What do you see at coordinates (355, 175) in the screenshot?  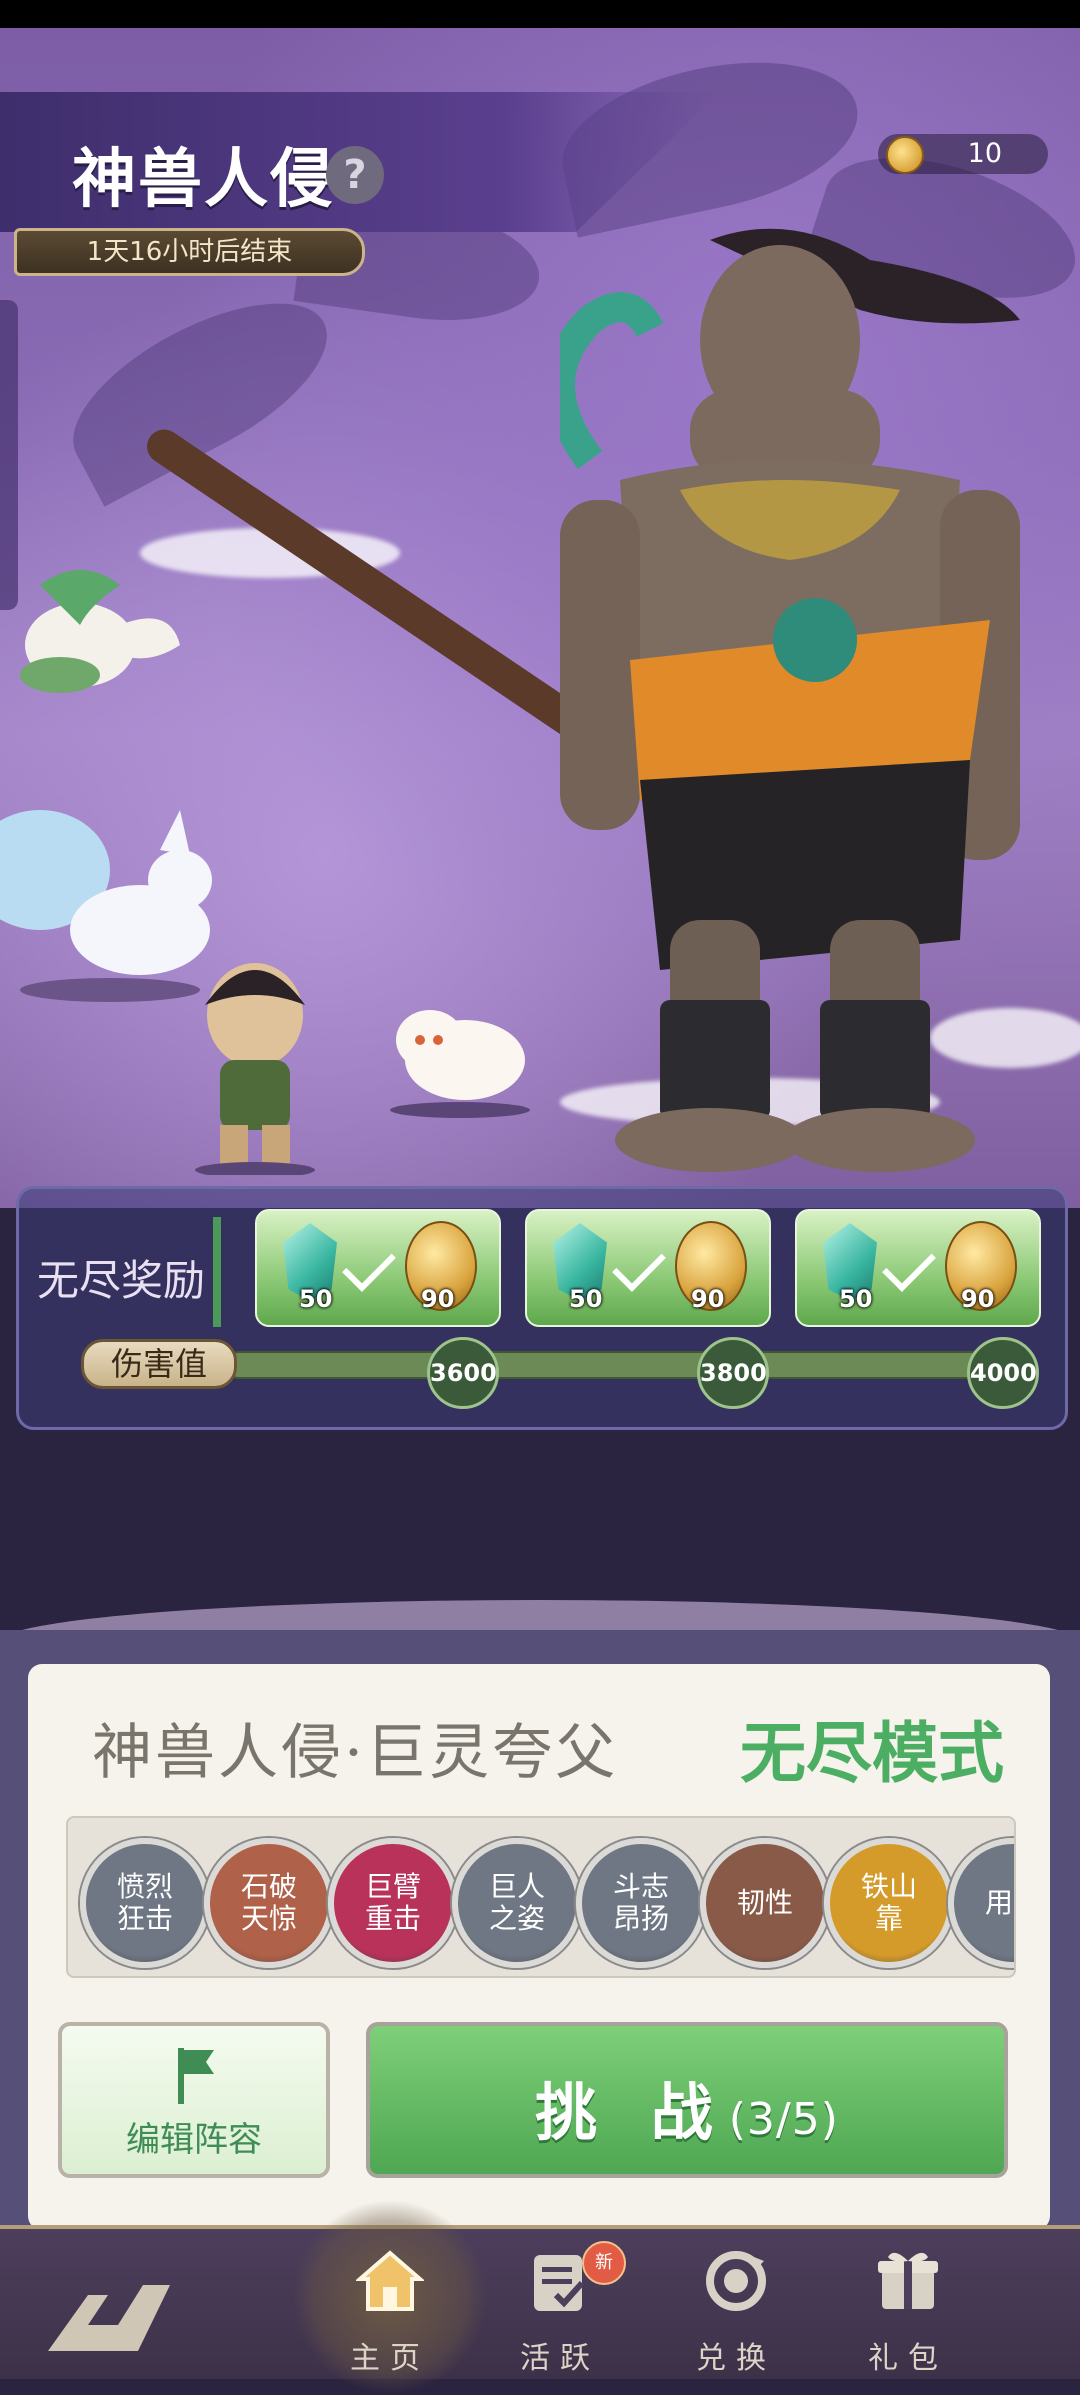 I see `question-icon: ?` at bounding box center [355, 175].